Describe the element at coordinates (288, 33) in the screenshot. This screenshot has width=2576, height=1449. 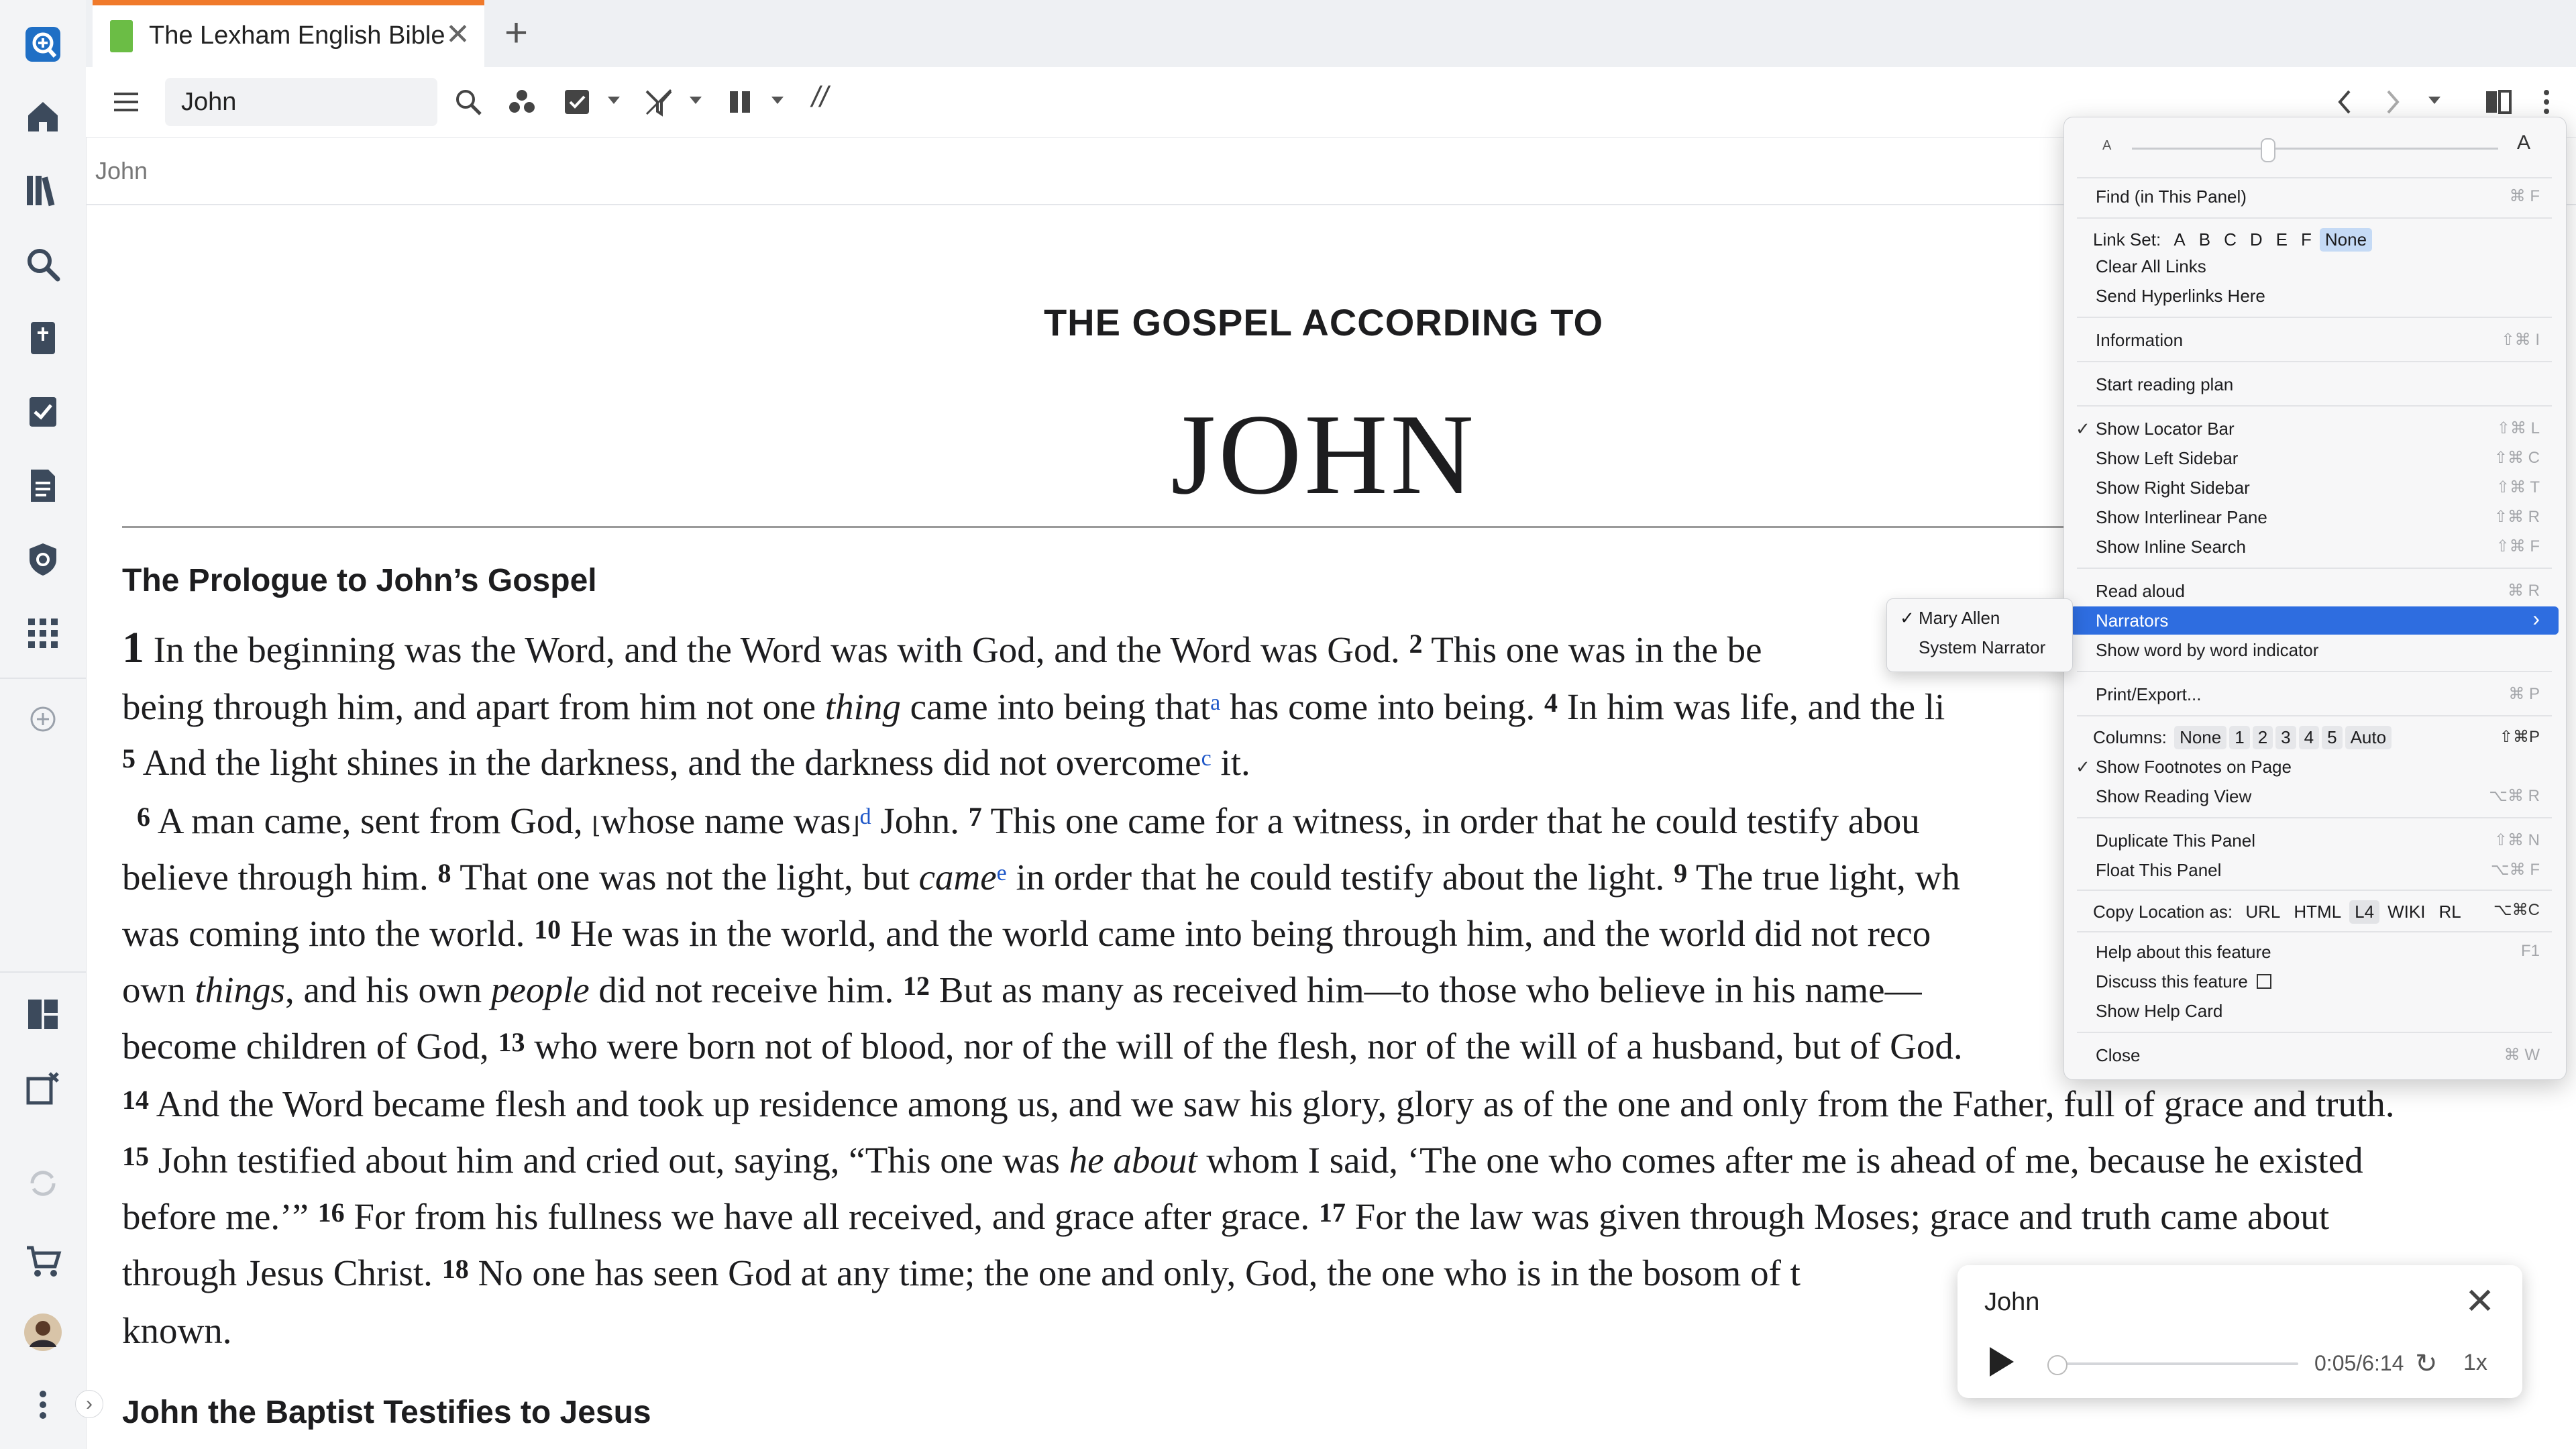
I see `tab-lexham-english-bible: The Lexham English Bible ✕` at that location.